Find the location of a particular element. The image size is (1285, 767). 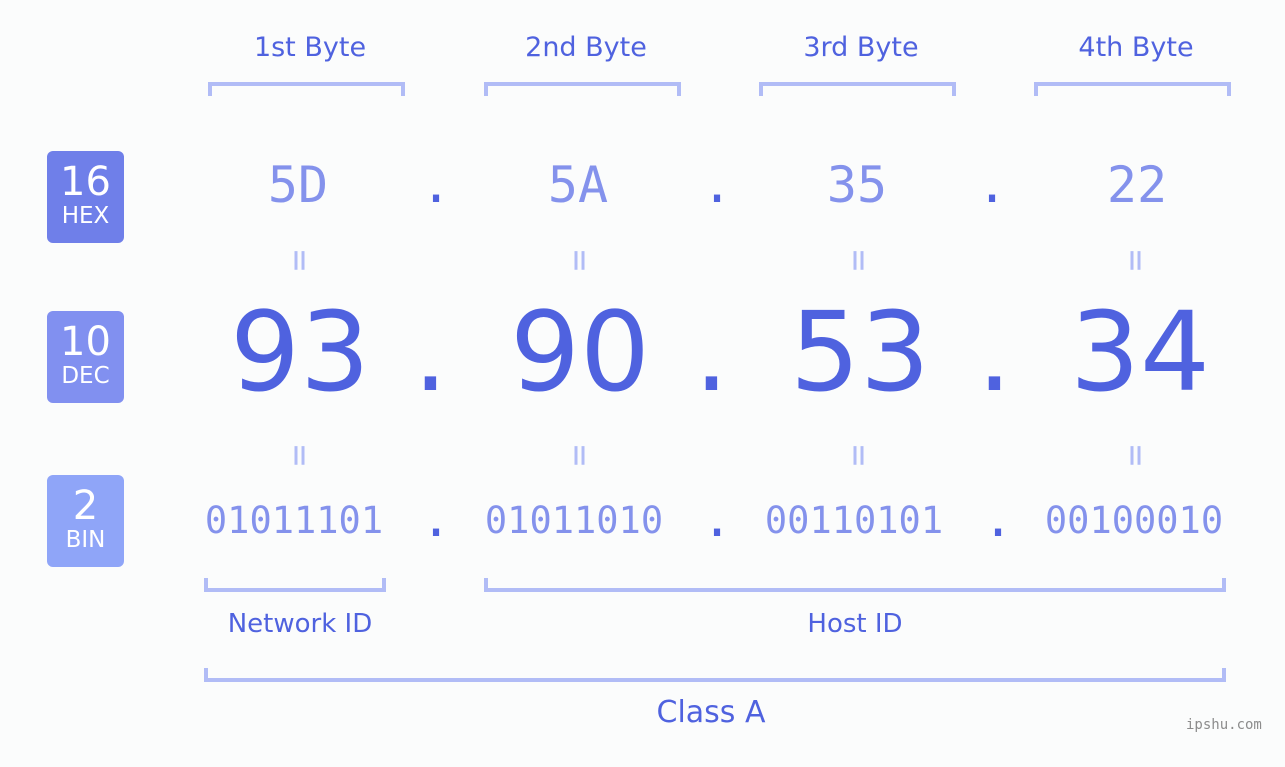

class-label: Class A is located at coordinates (711, 712).